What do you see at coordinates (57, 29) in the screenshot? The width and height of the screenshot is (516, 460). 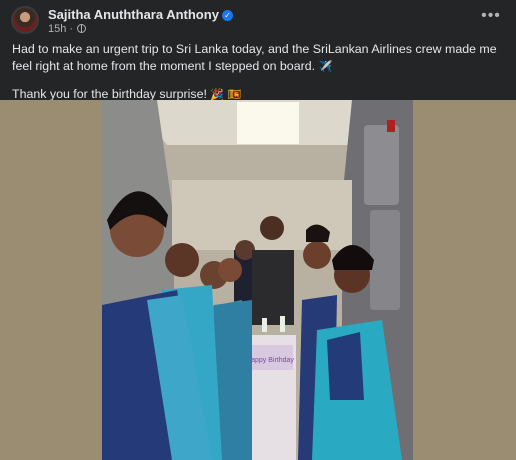 I see `post-timestamp: 15h` at bounding box center [57, 29].